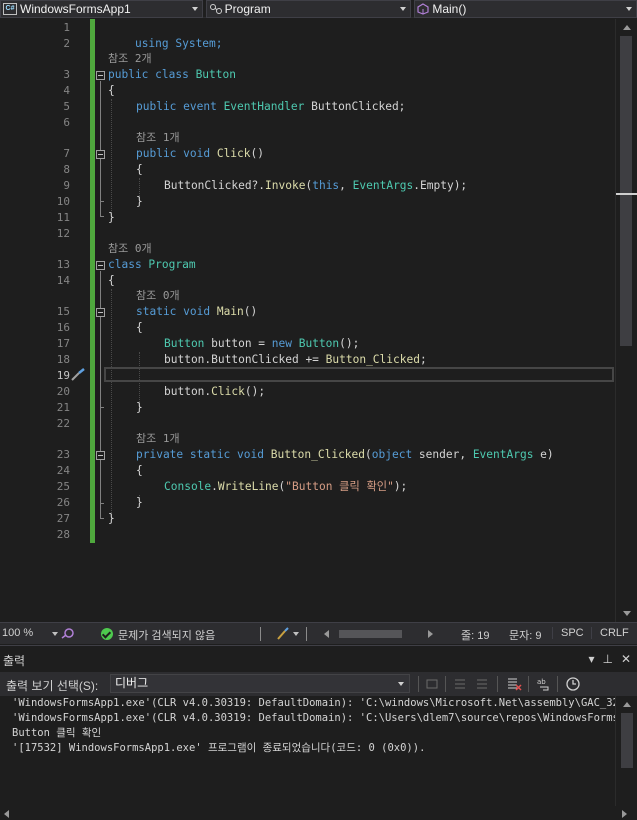  Describe the element at coordinates (165, 35) in the screenshot. I see `code-line: using System;` at that location.